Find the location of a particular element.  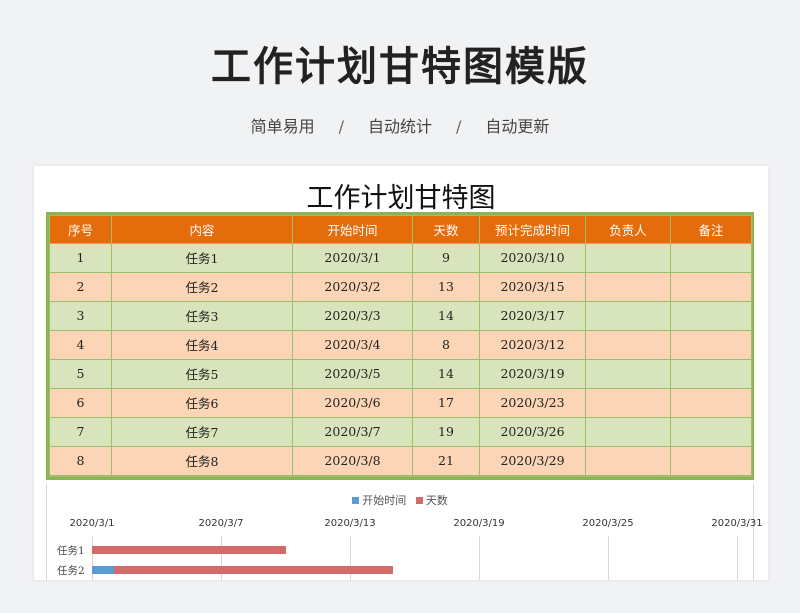

cell-start: 2020/3/4 is located at coordinates (352, 344).